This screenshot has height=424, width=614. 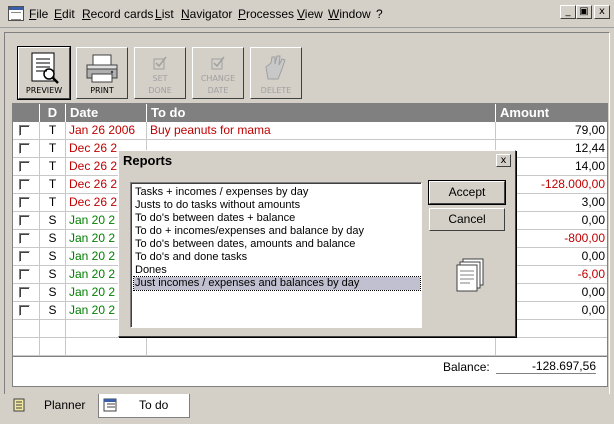 What do you see at coordinates (602, 12) in the screenshot?
I see `close-button: x` at bounding box center [602, 12].